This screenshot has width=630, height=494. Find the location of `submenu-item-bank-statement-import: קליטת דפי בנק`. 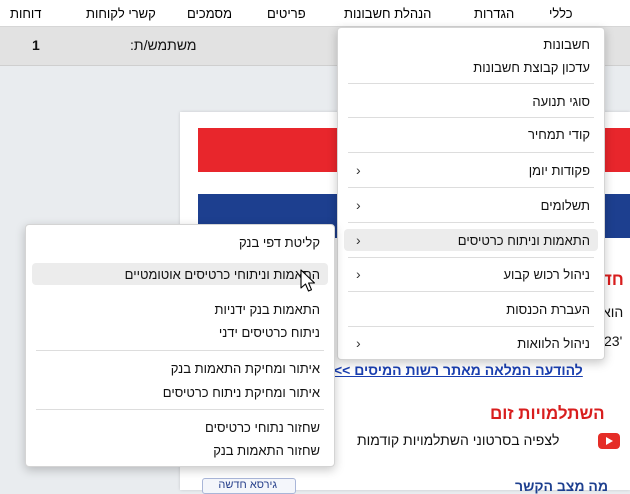

submenu-item-bank-statement-import: קליטת דפי בנק is located at coordinates (180, 242).